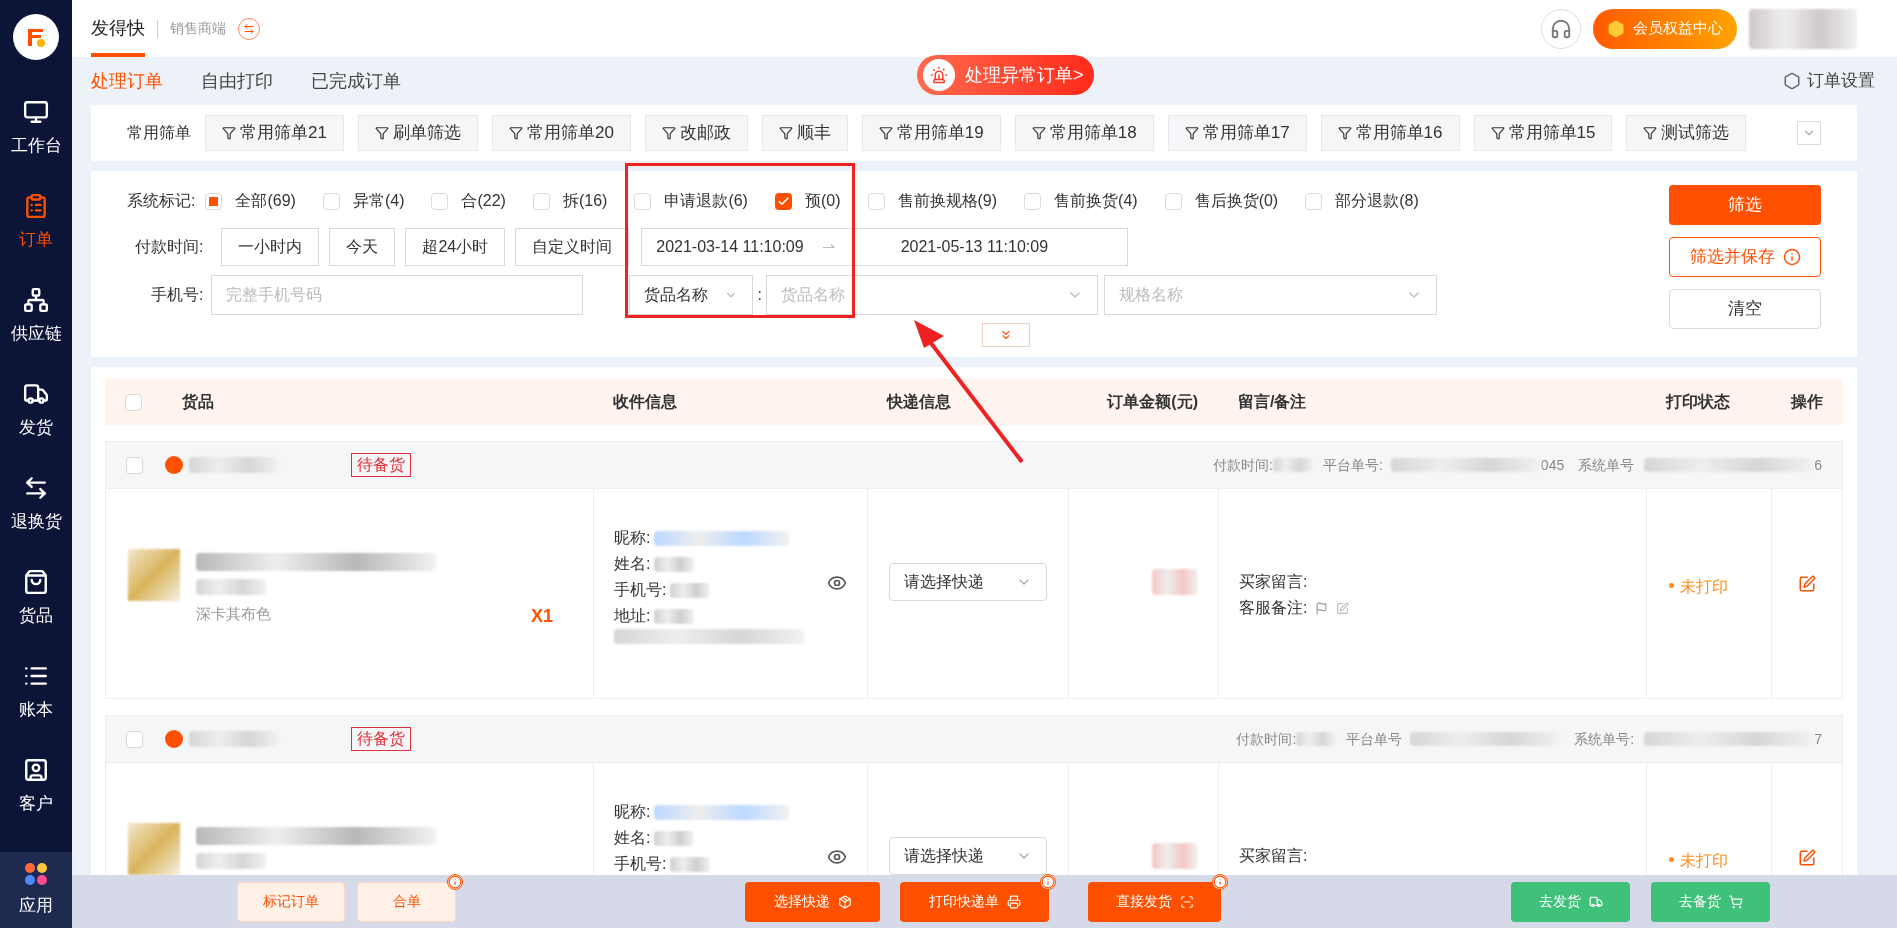 The height and width of the screenshot is (928, 1897). I want to click on sidebar-item: 退换货, so click(36, 505).